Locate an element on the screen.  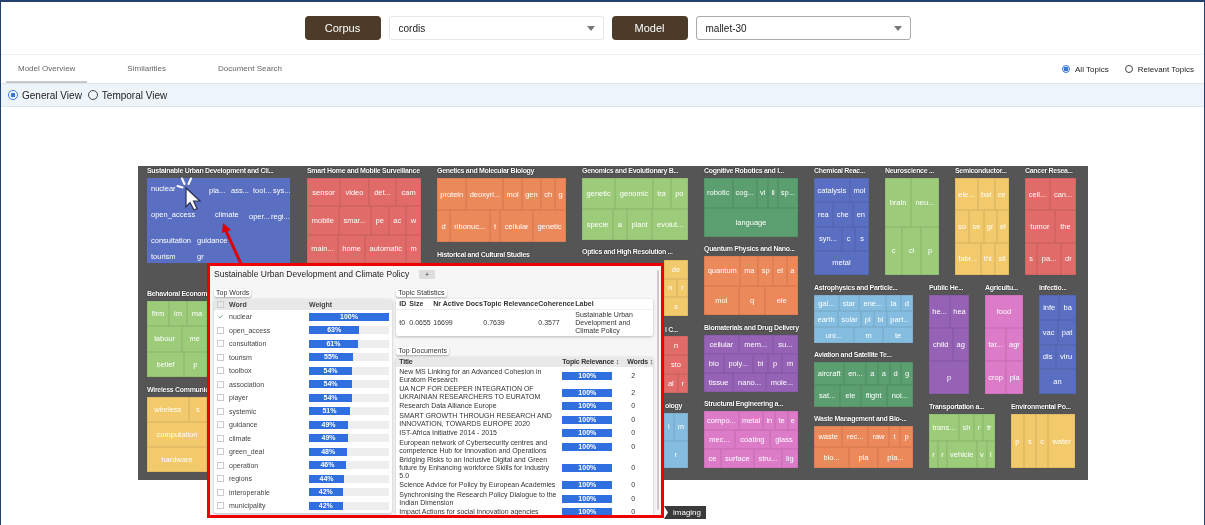
radio-option: General View is located at coordinates (45, 95).